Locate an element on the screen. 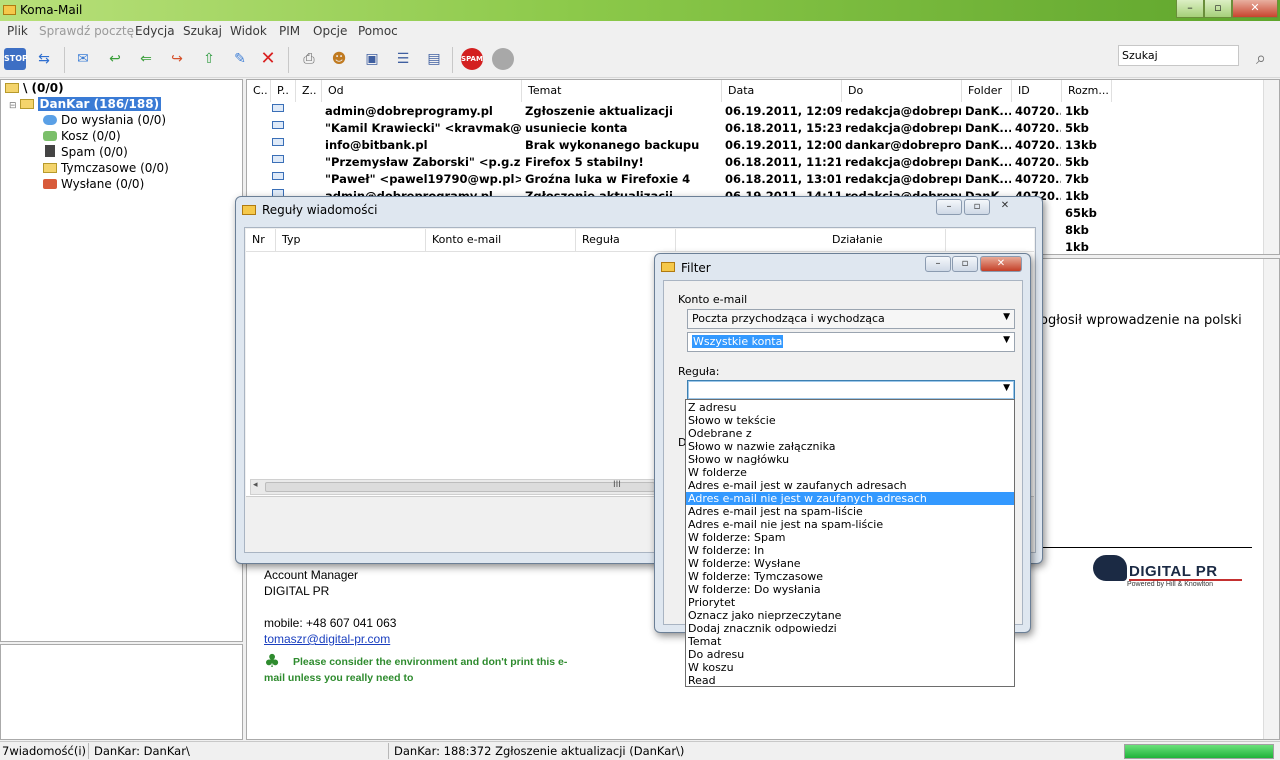  col-header-folder: Folder is located at coordinates (987, 91).